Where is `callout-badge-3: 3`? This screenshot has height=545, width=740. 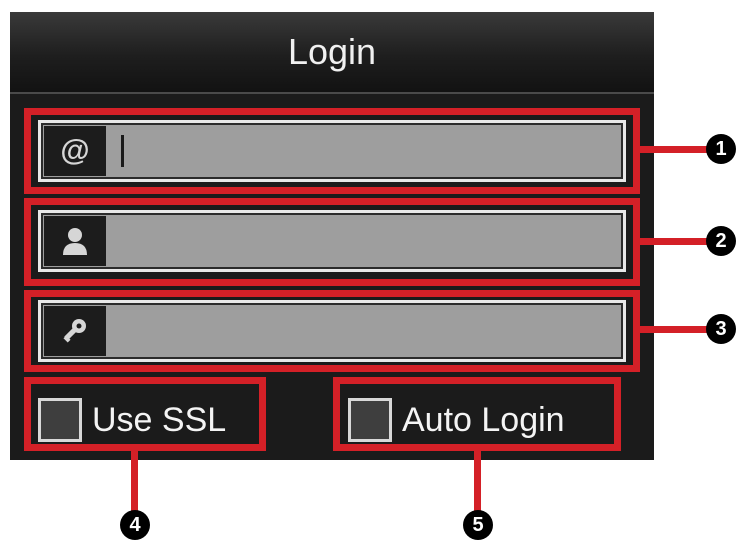
callout-badge-3: 3 is located at coordinates (721, 329).